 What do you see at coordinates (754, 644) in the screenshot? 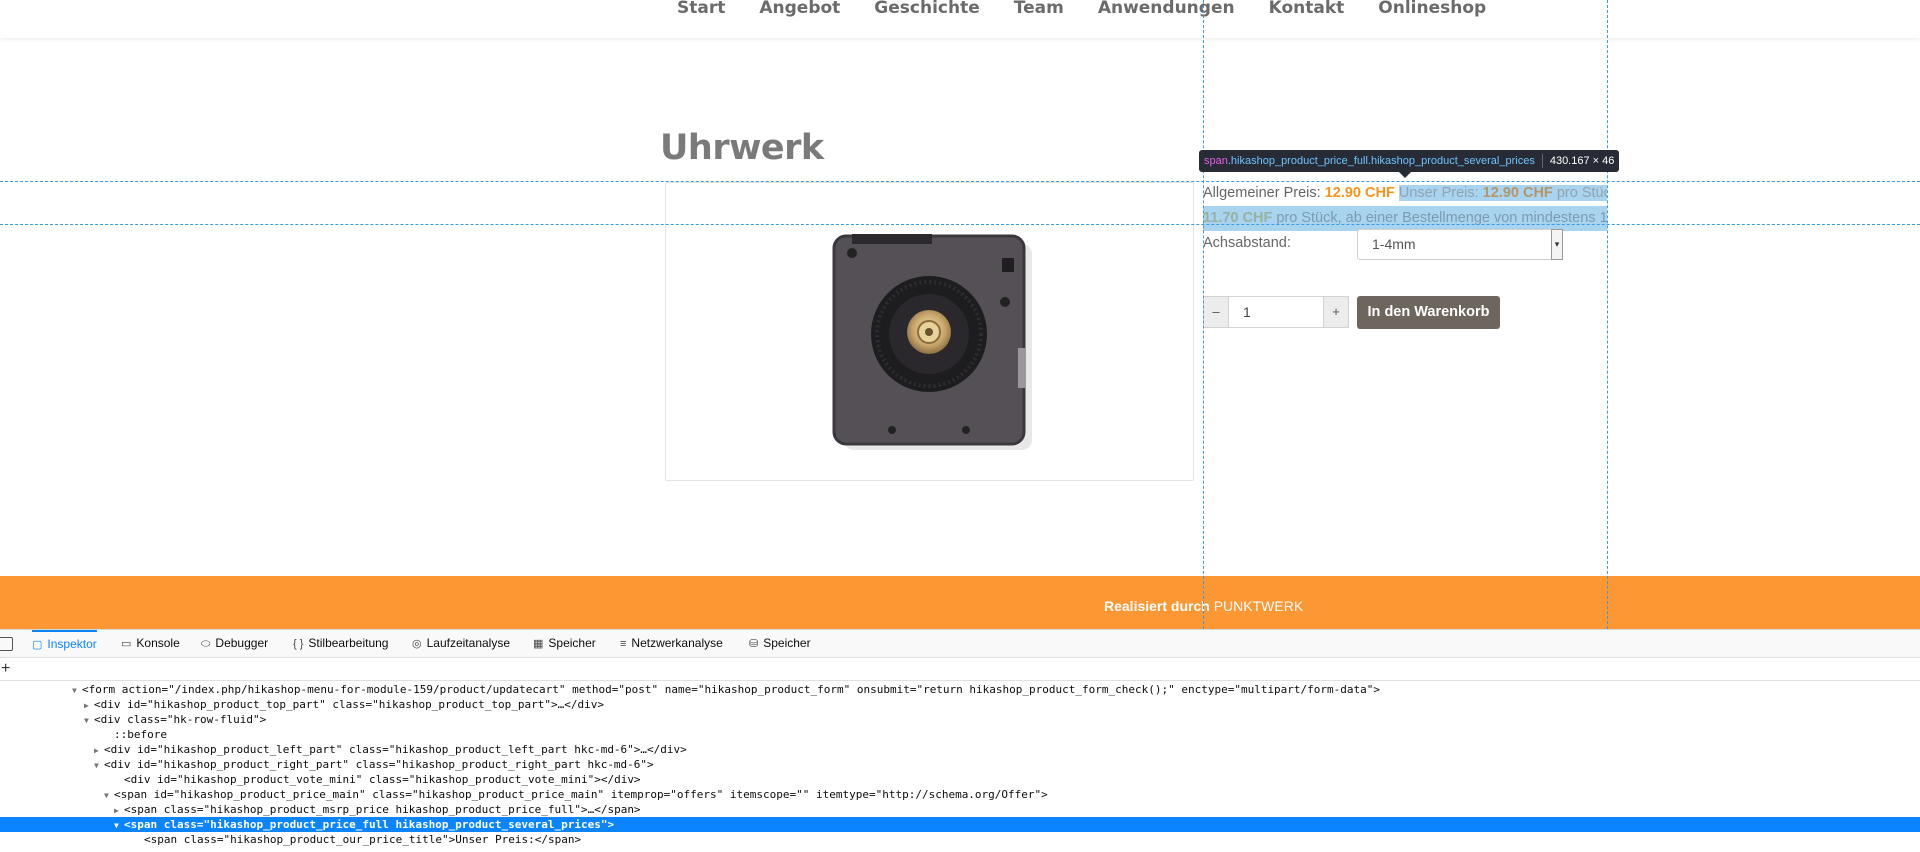
I see `storage-icon: ⛁` at bounding box center [754, 644].